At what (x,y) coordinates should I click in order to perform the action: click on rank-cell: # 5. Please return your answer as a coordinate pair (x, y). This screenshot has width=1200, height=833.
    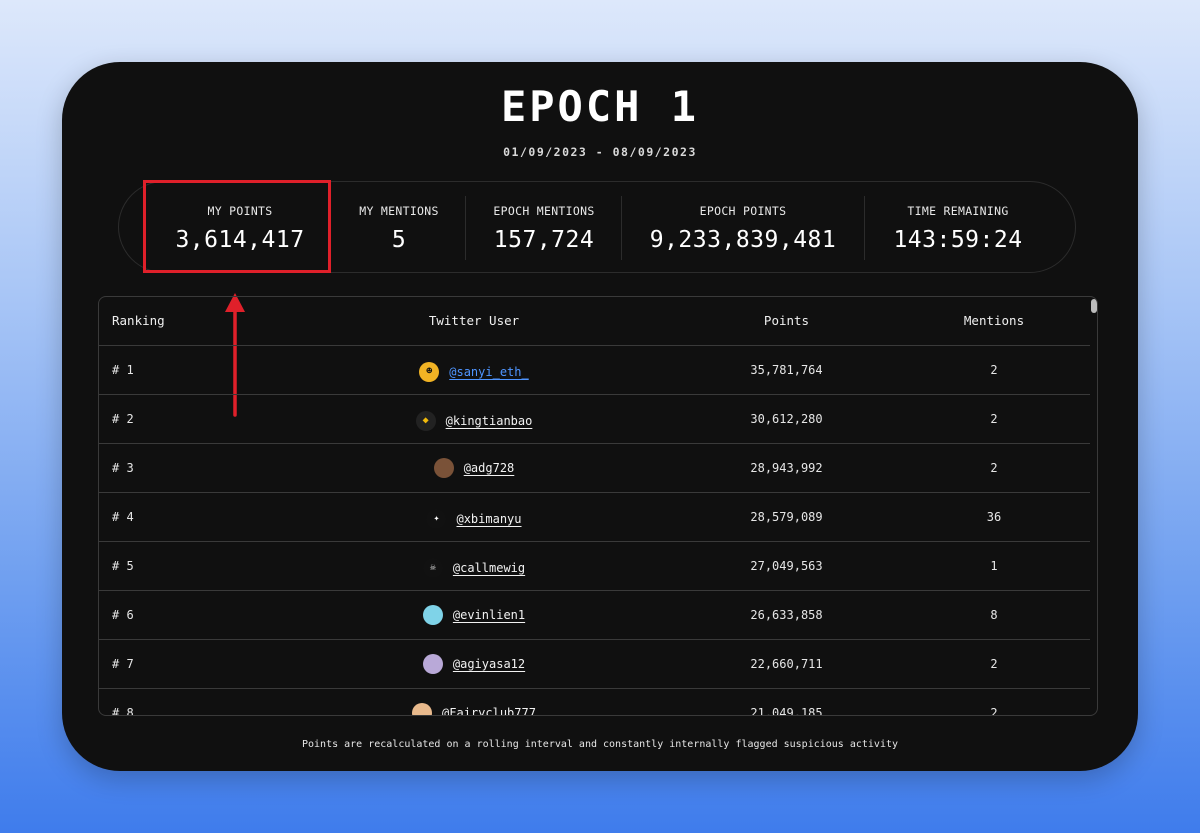
    Looking at the image, I should click on (123, 566).